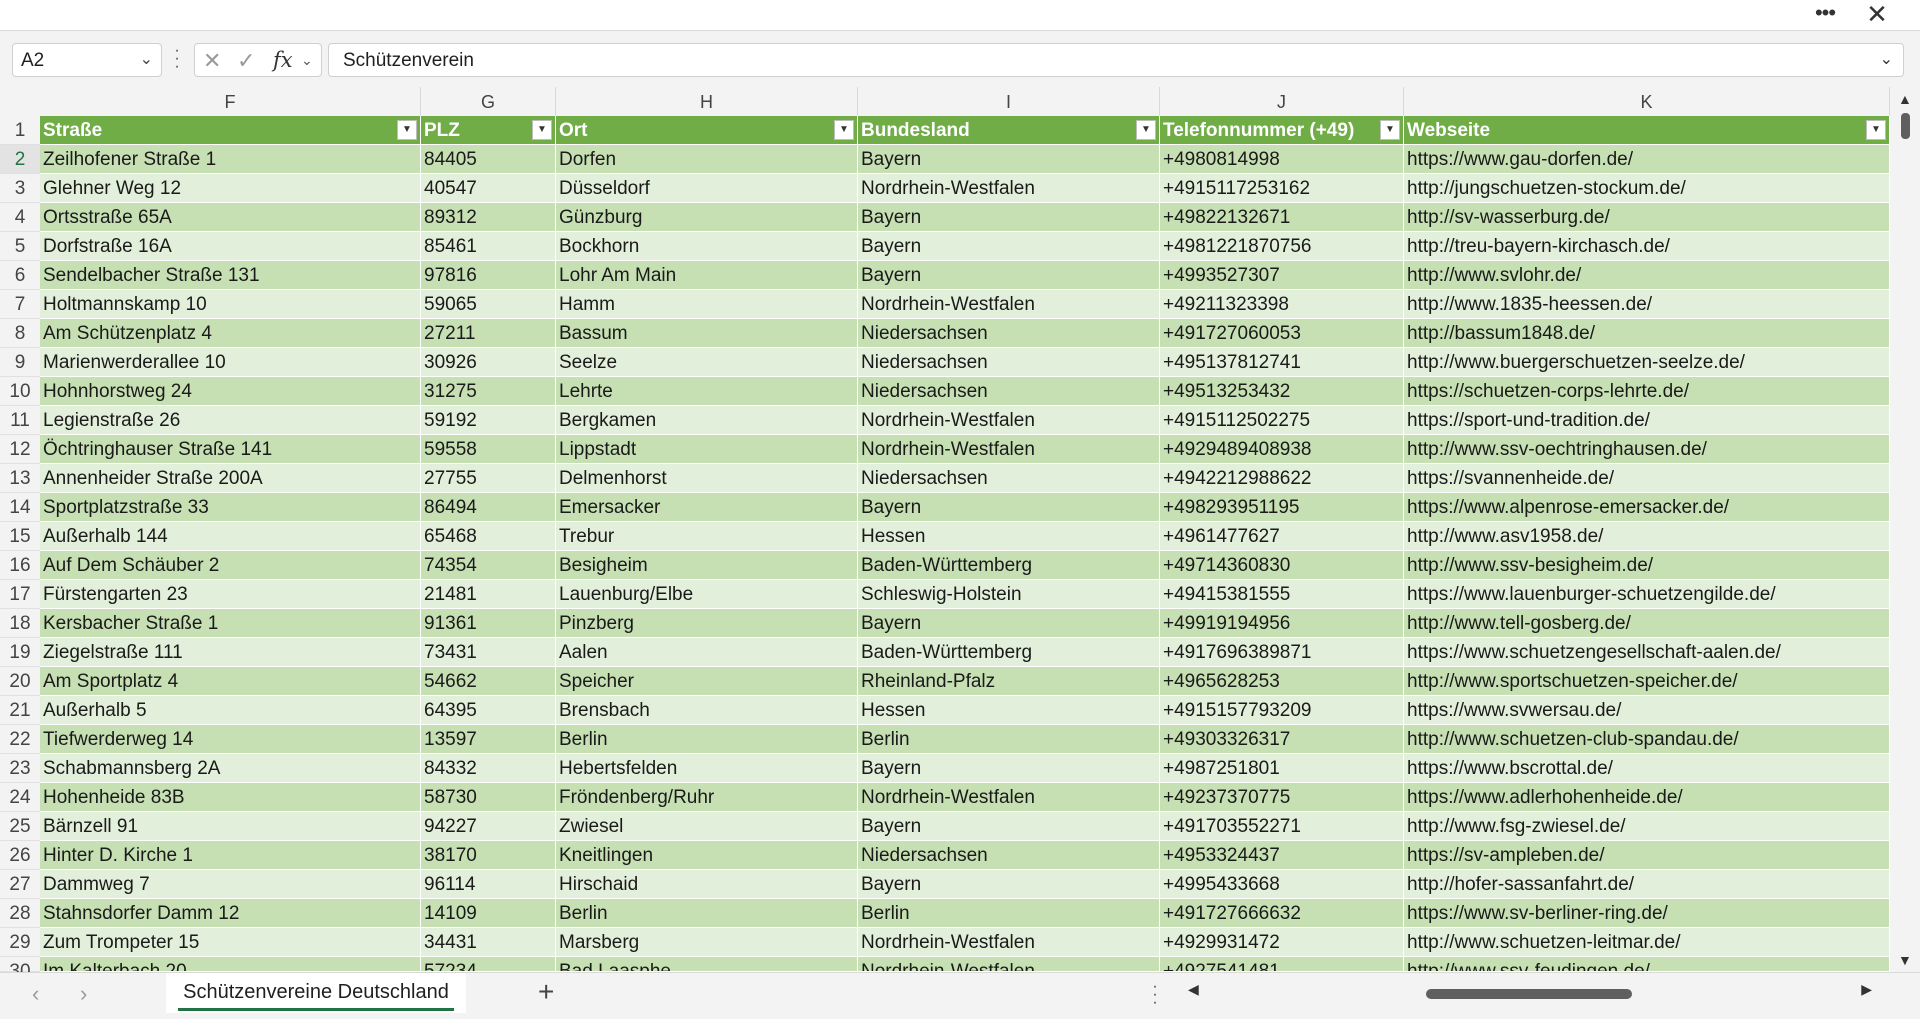 This screenshot has height=1019, width=1920. What do you see at coordinates (230, 362) in the screenshot?
I see `table-cell: Marienwerderallee 10` at bounding box center [230, 362].